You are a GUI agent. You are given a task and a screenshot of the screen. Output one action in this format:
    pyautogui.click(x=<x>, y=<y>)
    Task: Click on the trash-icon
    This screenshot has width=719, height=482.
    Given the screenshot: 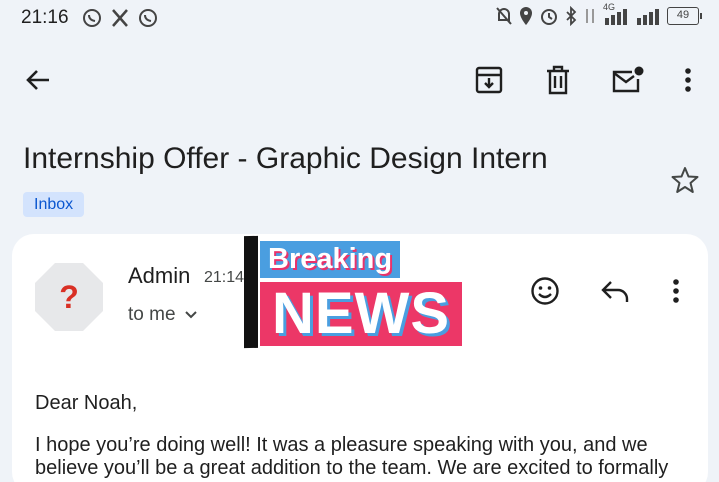 What is the action you would take?
    pyautogui.click(x=558, y=80)
    